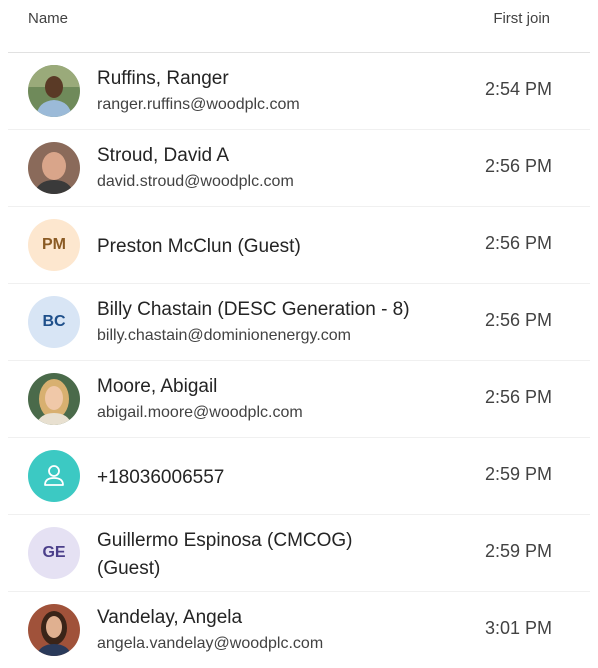  Describe the element at coordinates (48, 18) in the screenshot. I see `name-column-header: Name` at that location.